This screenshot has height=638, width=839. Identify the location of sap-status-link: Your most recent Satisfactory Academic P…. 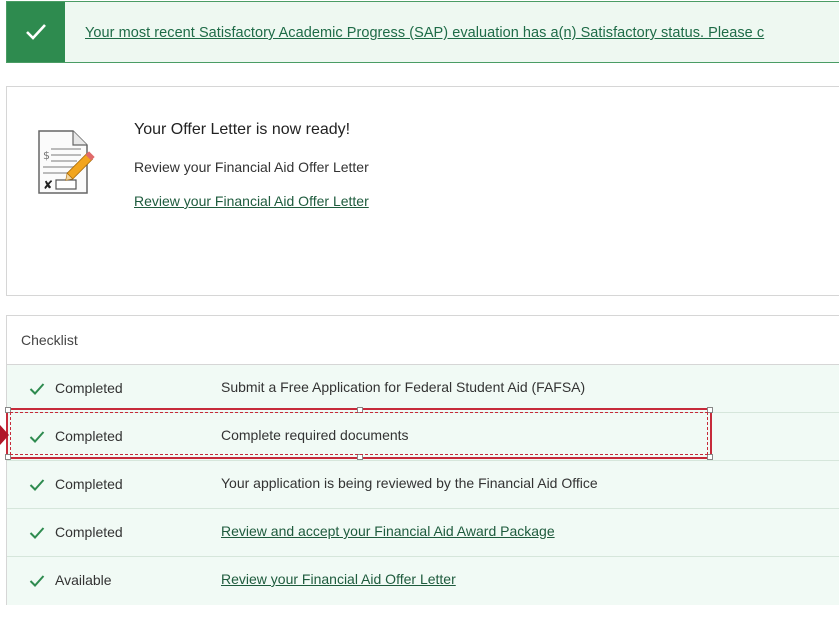
(424, 33).